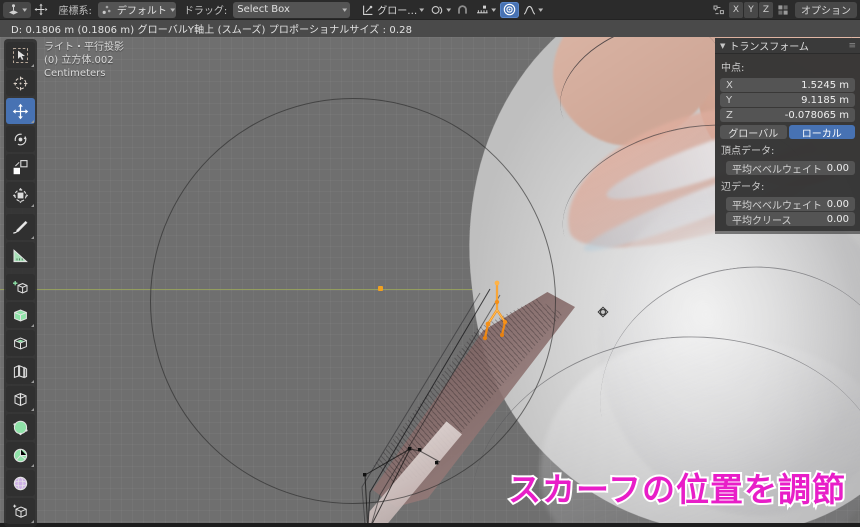 The image size is (860, 527). I want to click on global-space-button: グローバル, so click(753, 132).